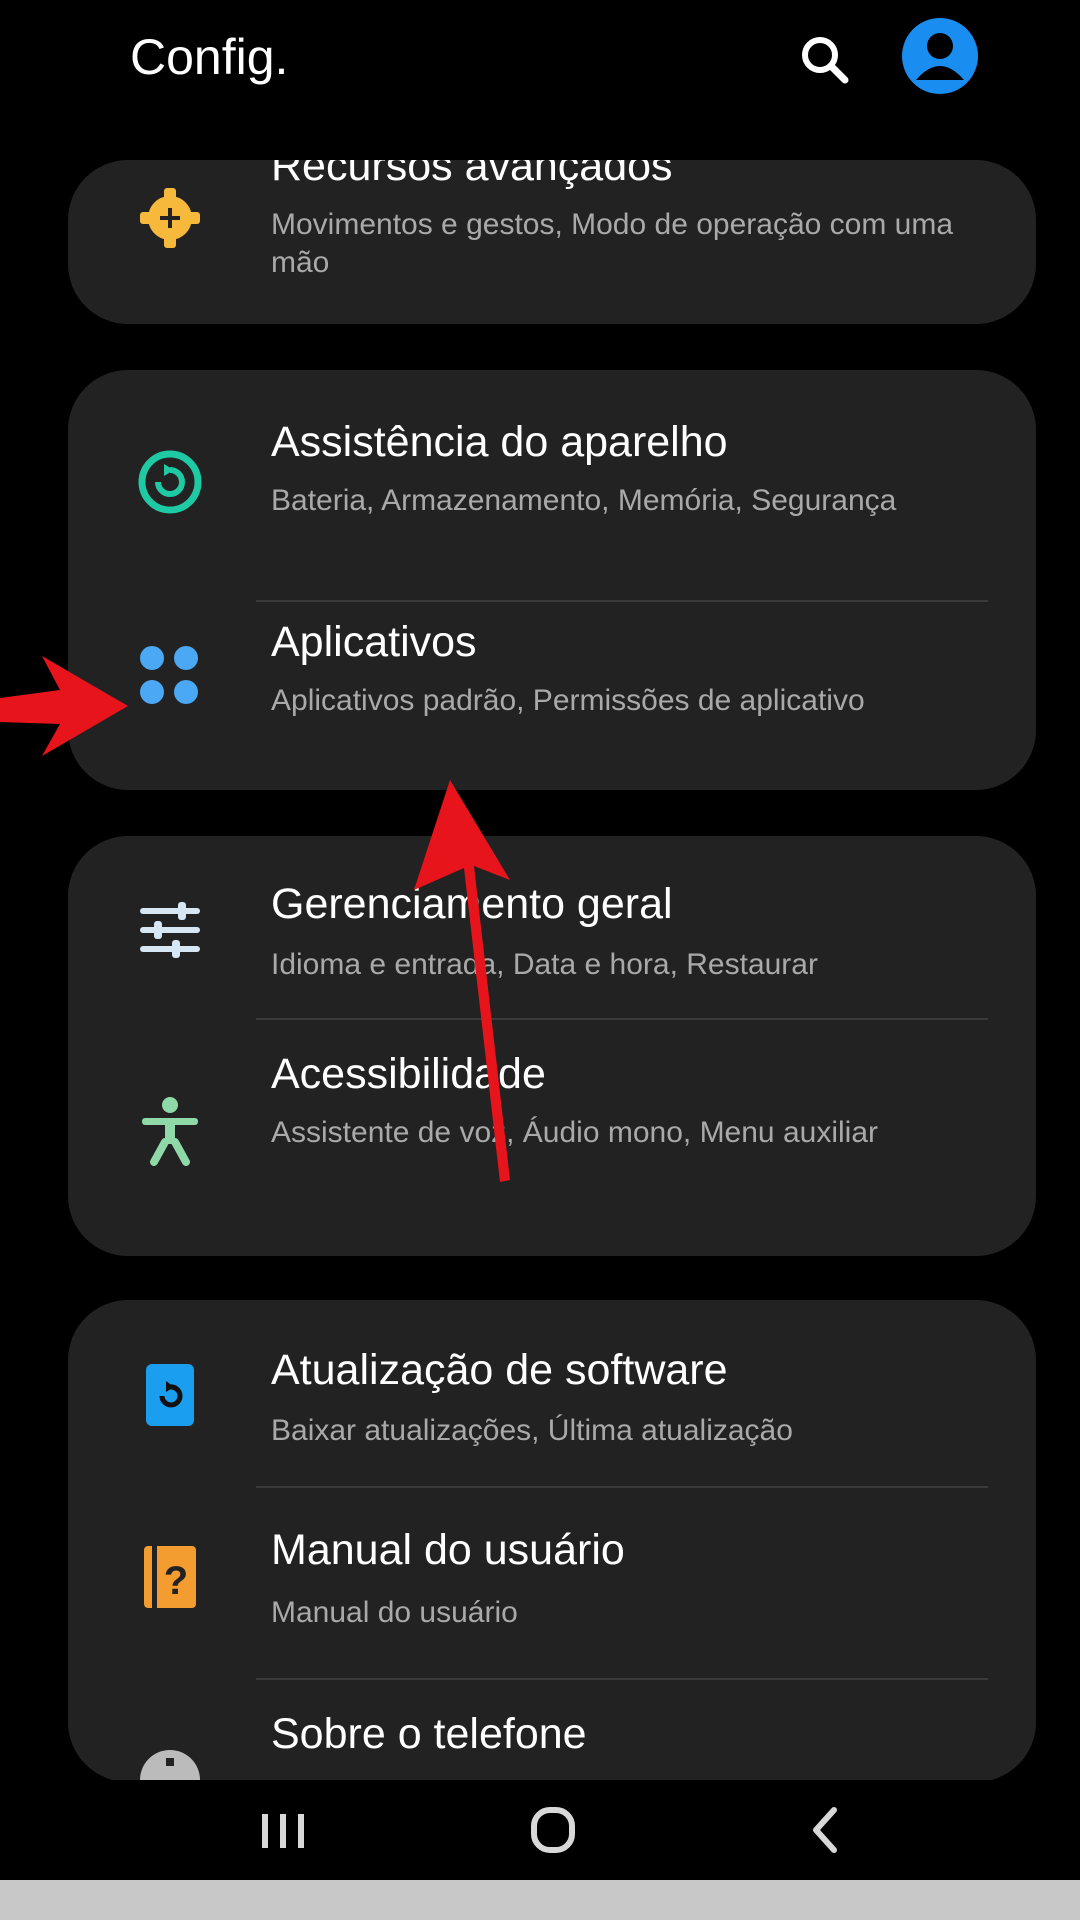 This screenshot has width=1080, height=1920. I want to click on account-avatar-icon, so click(940, 56).